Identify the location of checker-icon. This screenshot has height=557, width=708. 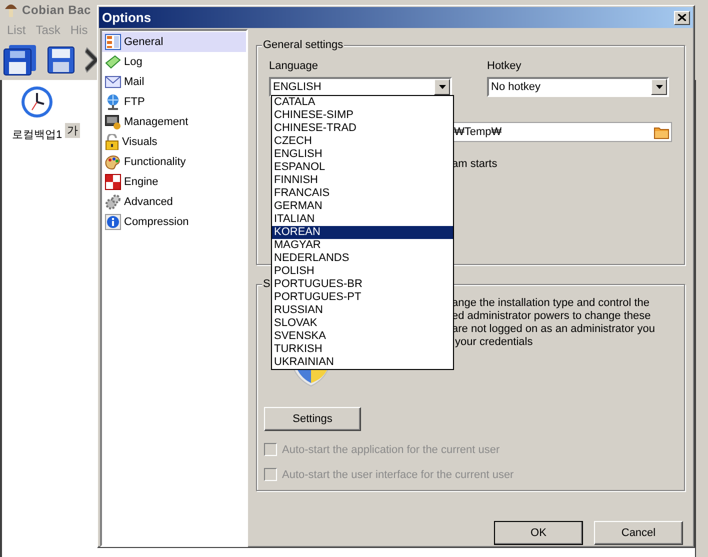
(113, 182).